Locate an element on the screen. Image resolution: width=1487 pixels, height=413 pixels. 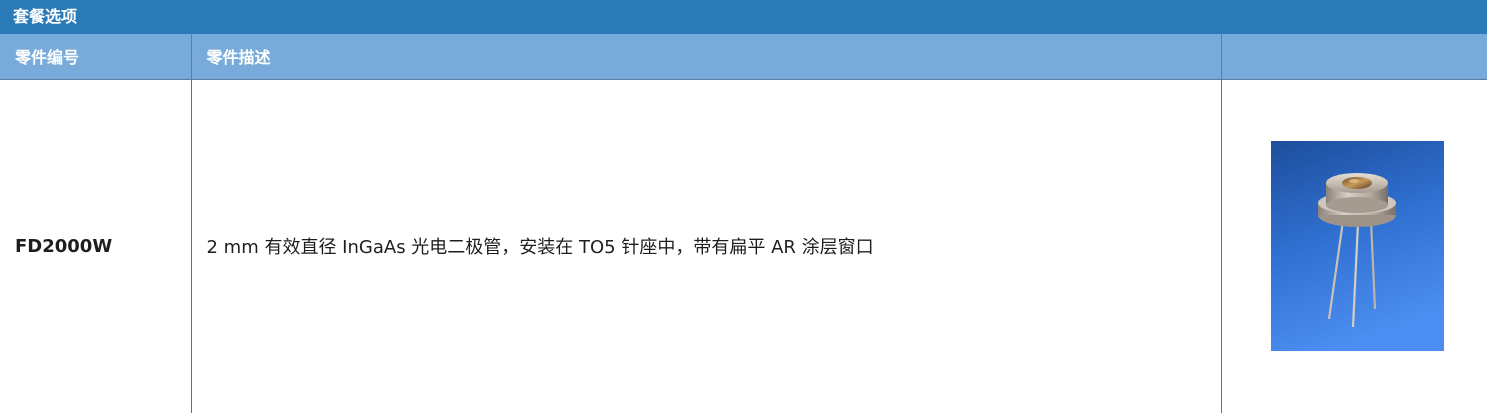
product-image-cell is located at coordinates (1354, 246).